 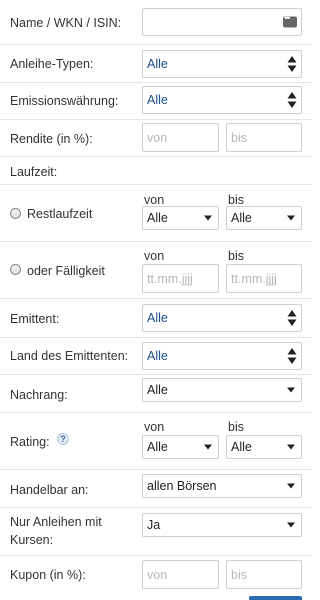 I want to click on land-emittent-label: Land des Emittenten:, so click(x=69, y=356).